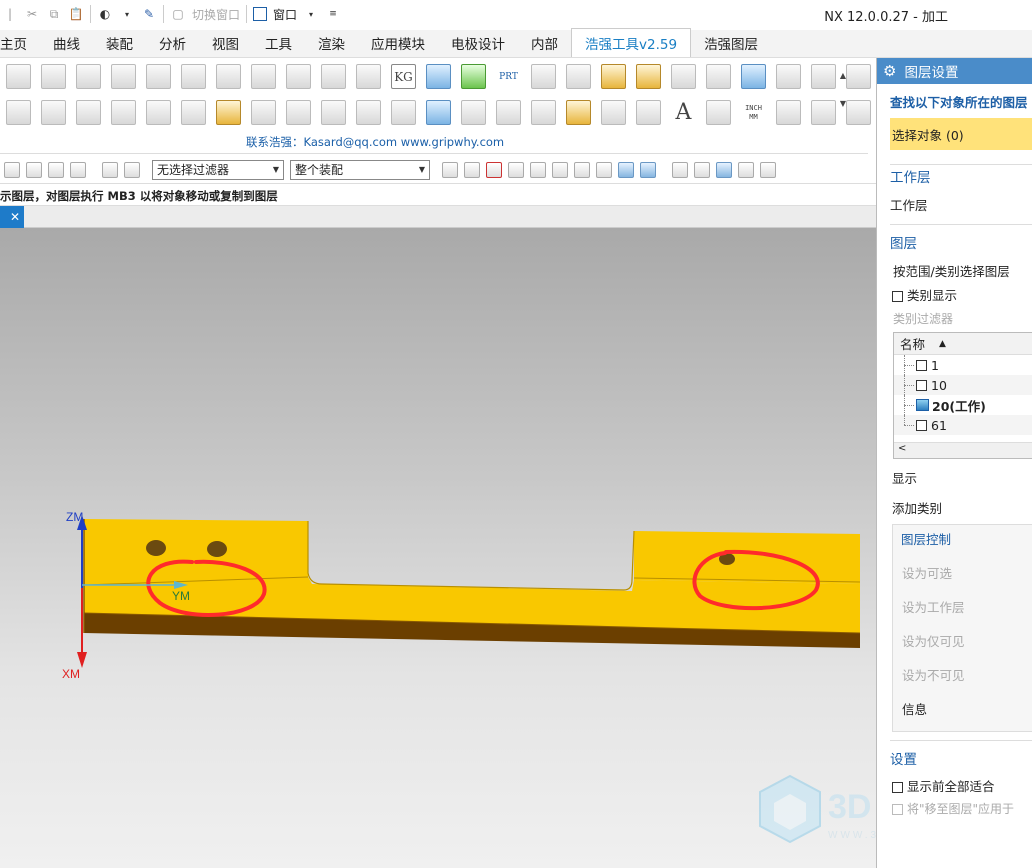 The image size is (1032, 868). Describe the element at coordinates (172, 43) in the screenshot. I see `ribbon-tab: 分析` at that location.